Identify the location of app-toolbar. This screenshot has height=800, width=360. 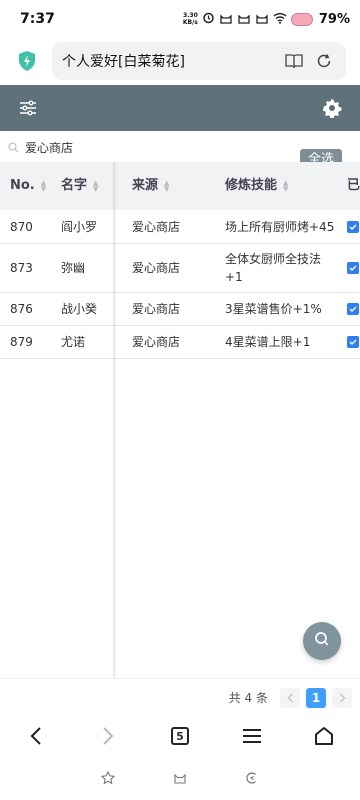
(180, 108).